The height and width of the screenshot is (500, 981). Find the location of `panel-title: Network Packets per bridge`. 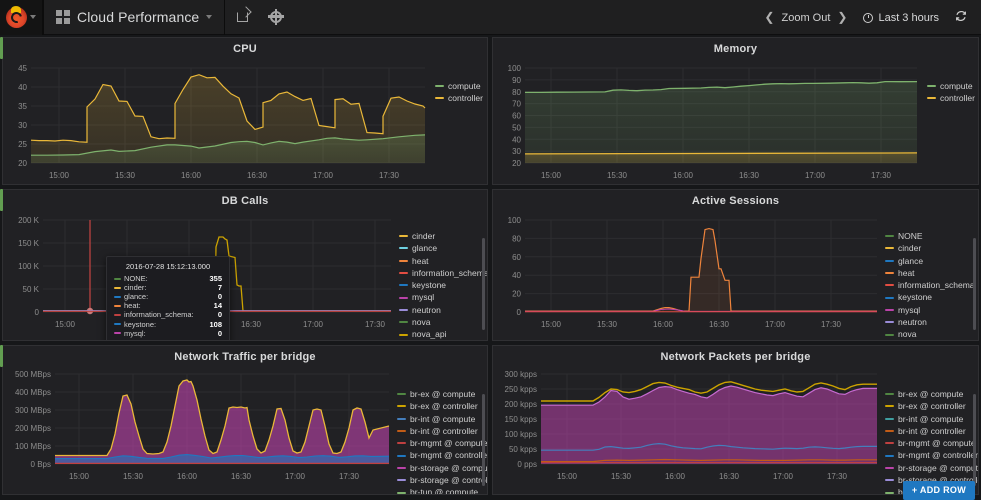

panel-title: Network Packets per bridge is located at coordinates (735, 357).